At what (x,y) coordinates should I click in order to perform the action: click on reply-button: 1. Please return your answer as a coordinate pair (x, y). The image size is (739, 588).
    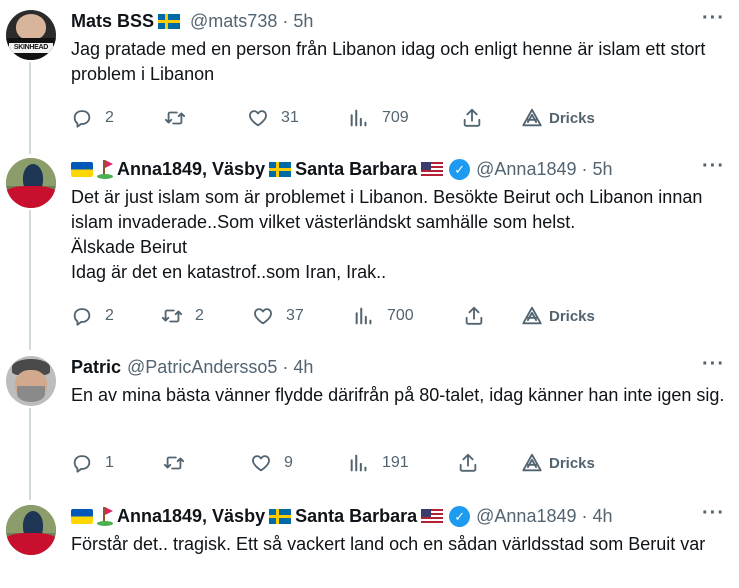
    Looking at the image, I should click on (92, 463).